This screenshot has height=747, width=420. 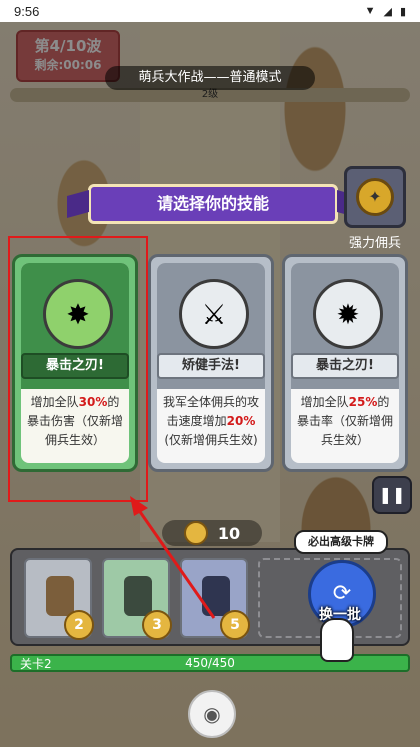 I want to click on guide-arrow, so click(x=173, y=557).